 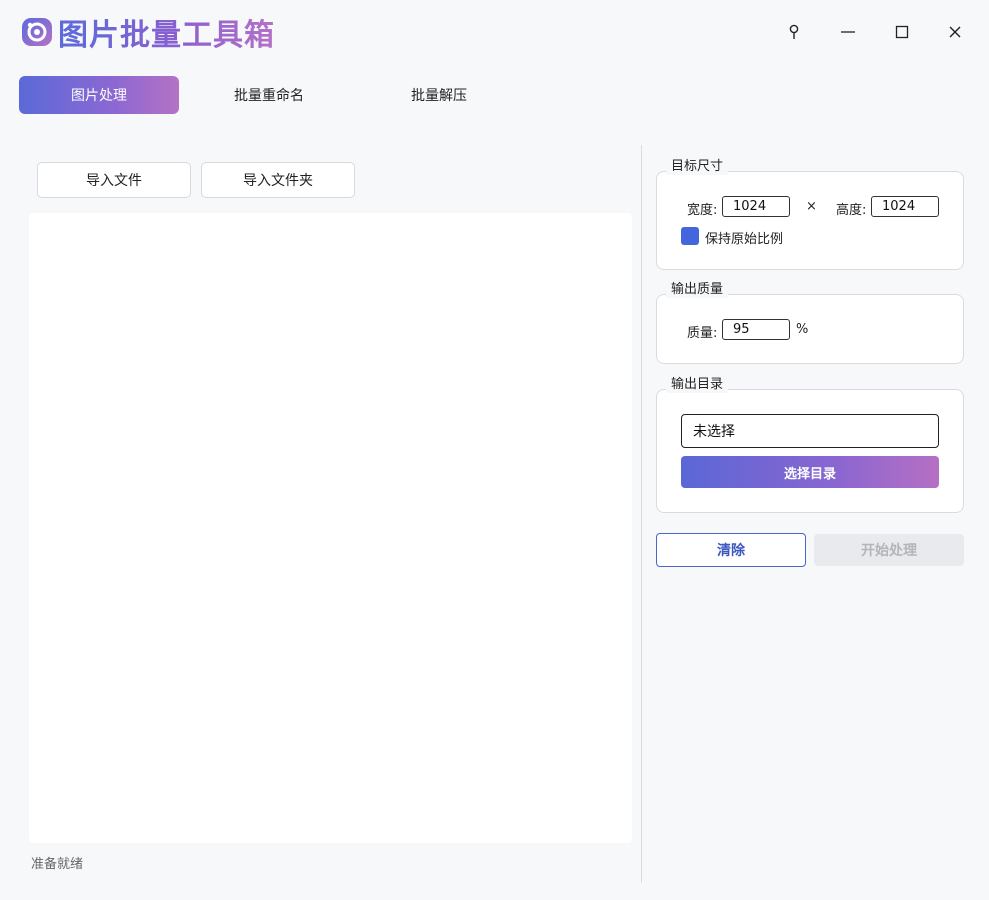 What do you see at coordinates (802, 329) in the screenshot?
I see `percent-sign: %` at bounding box center [802, 329].